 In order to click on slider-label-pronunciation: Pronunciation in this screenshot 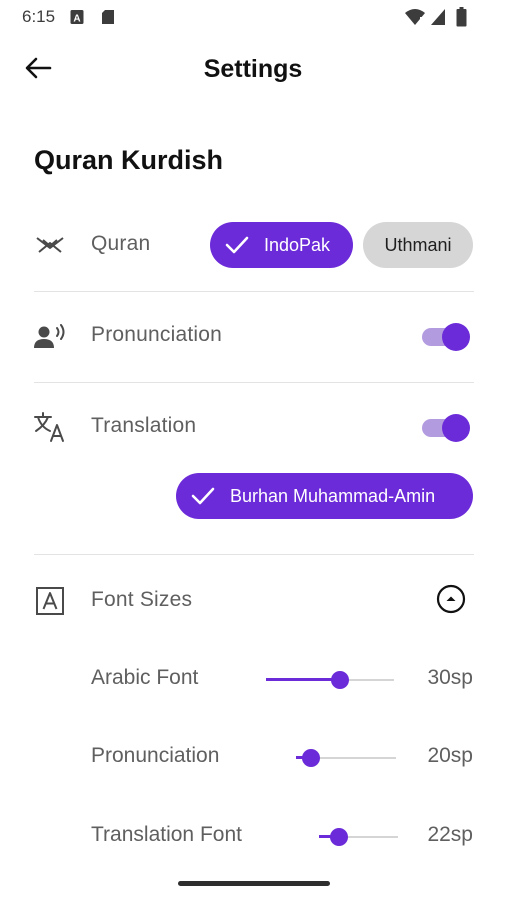, I will do `click(155, 755)`.